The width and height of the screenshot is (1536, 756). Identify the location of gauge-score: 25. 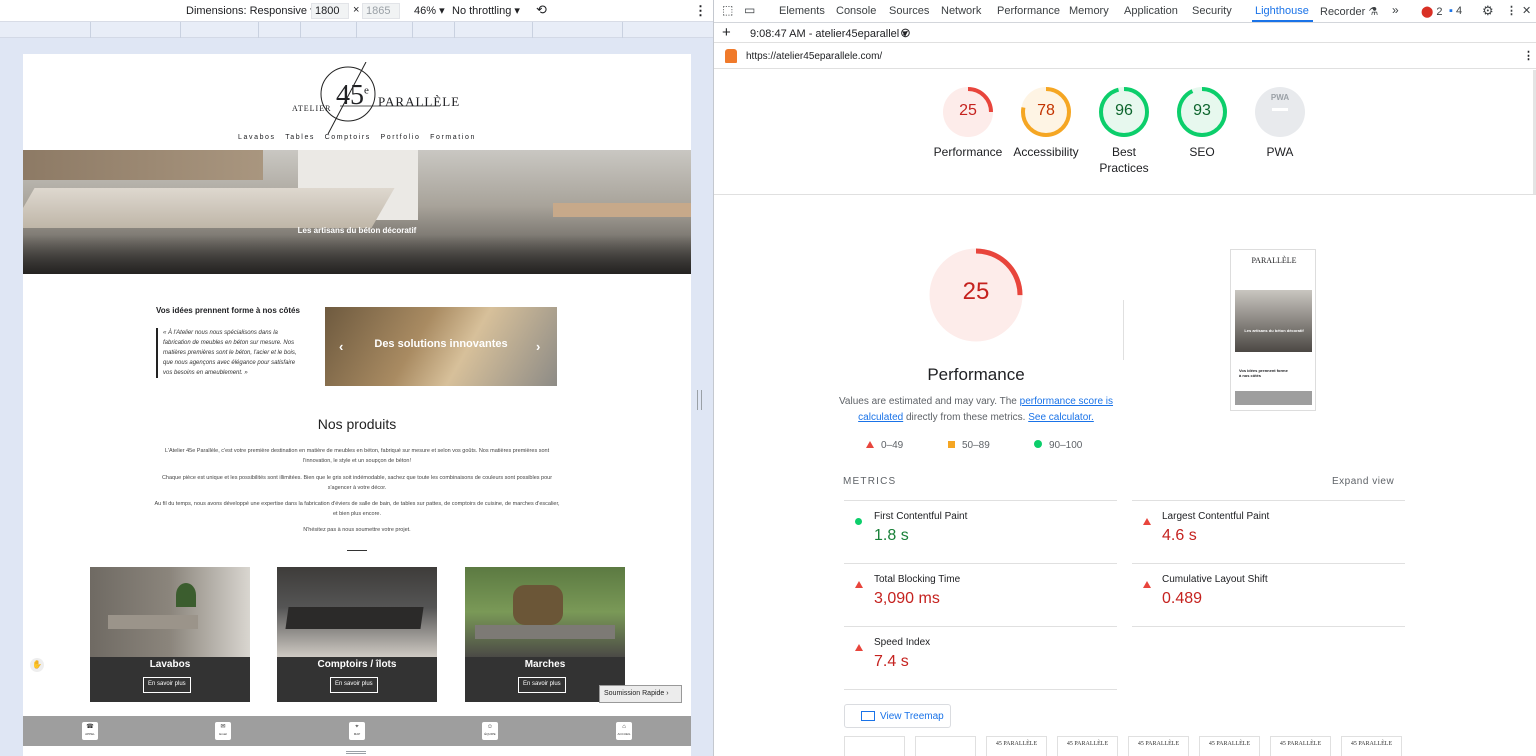
(968, 110).